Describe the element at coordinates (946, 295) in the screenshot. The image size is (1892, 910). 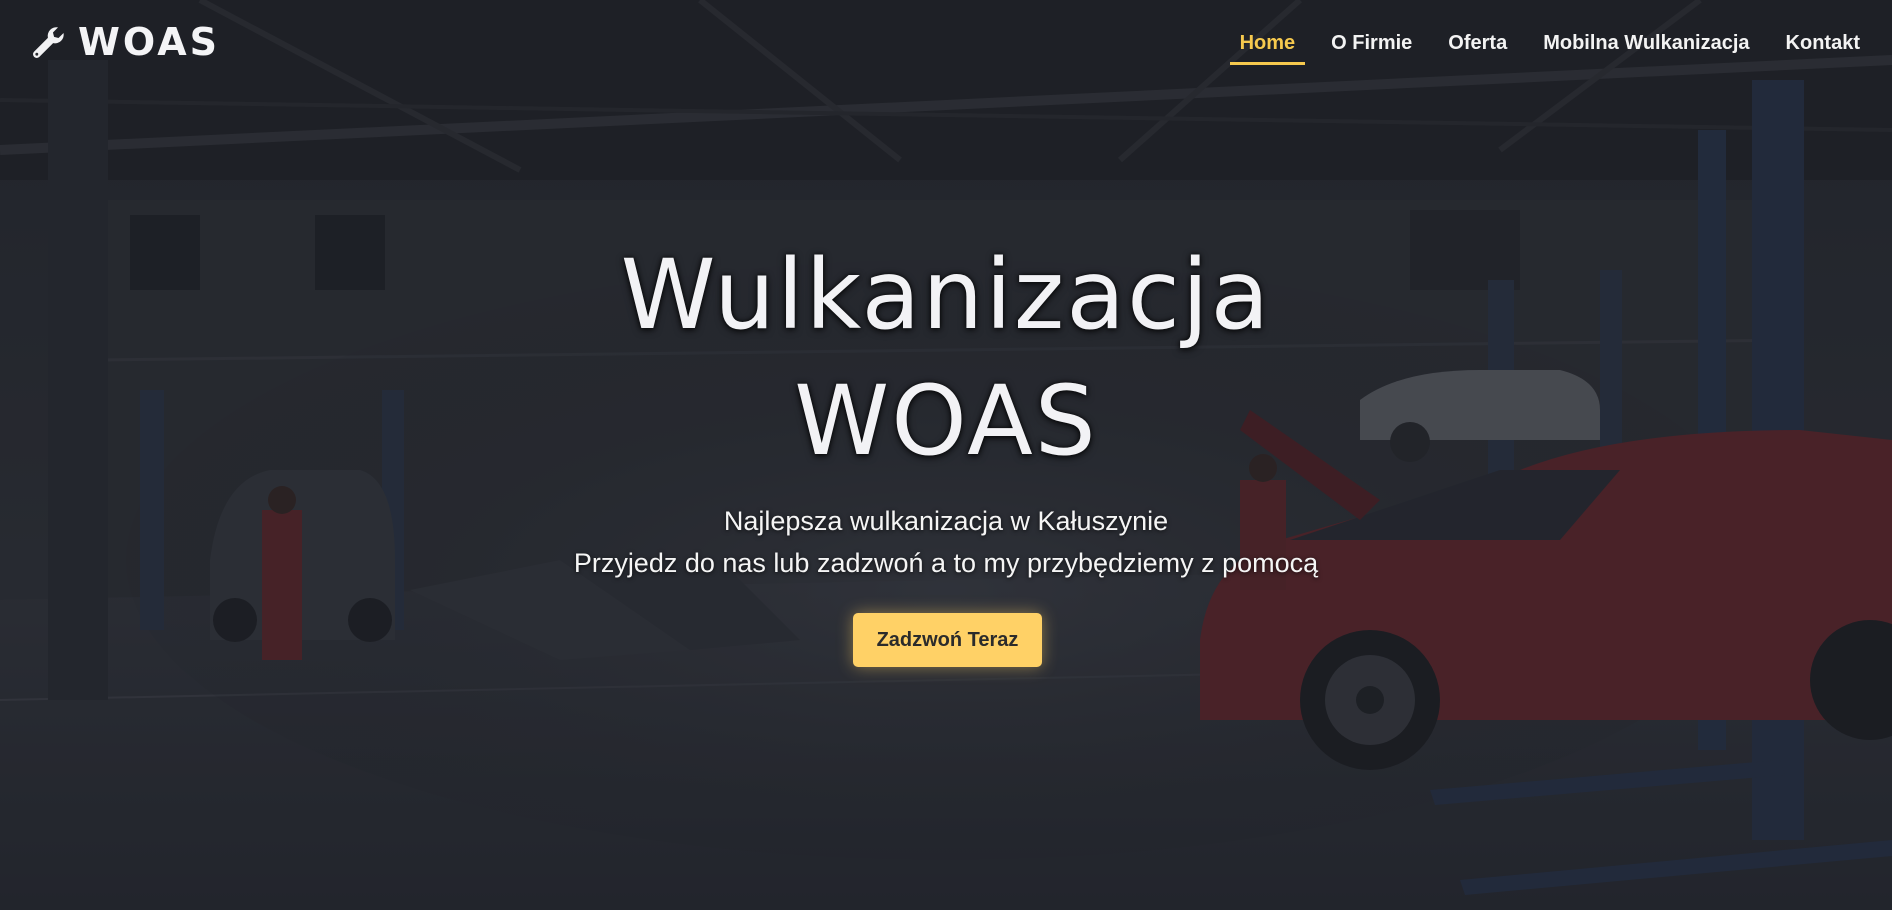
I see `hero-title-line1: Wulkanizacja` at that location.